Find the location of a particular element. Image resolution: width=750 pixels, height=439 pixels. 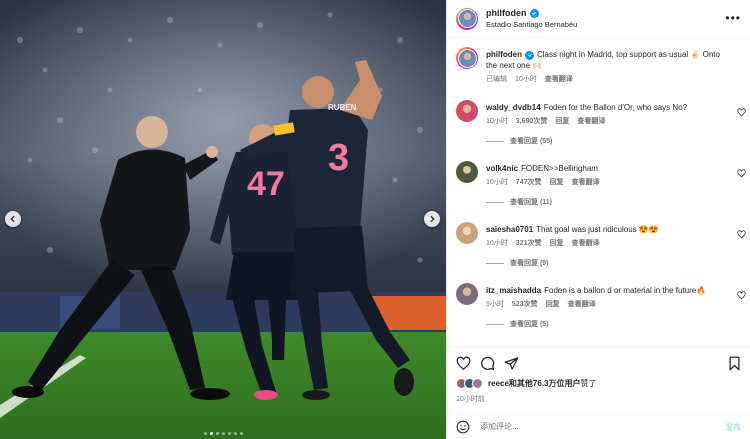

smiley-icon is located at coordinates (463, 427).